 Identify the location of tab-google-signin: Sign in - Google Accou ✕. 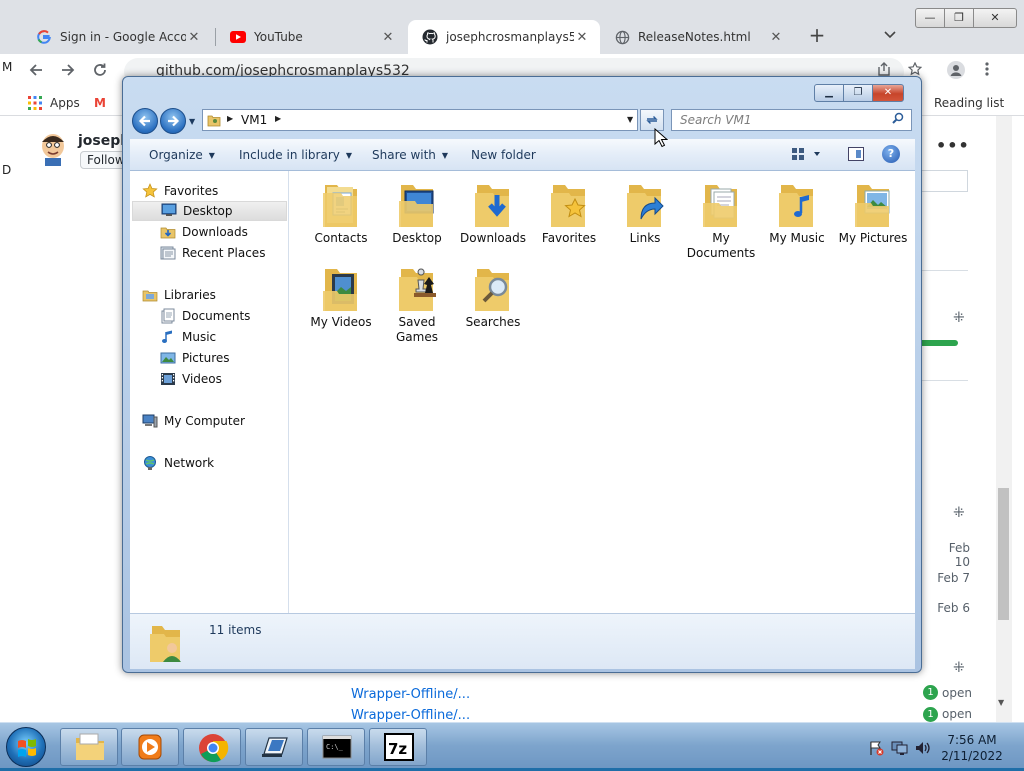
(117, 37).